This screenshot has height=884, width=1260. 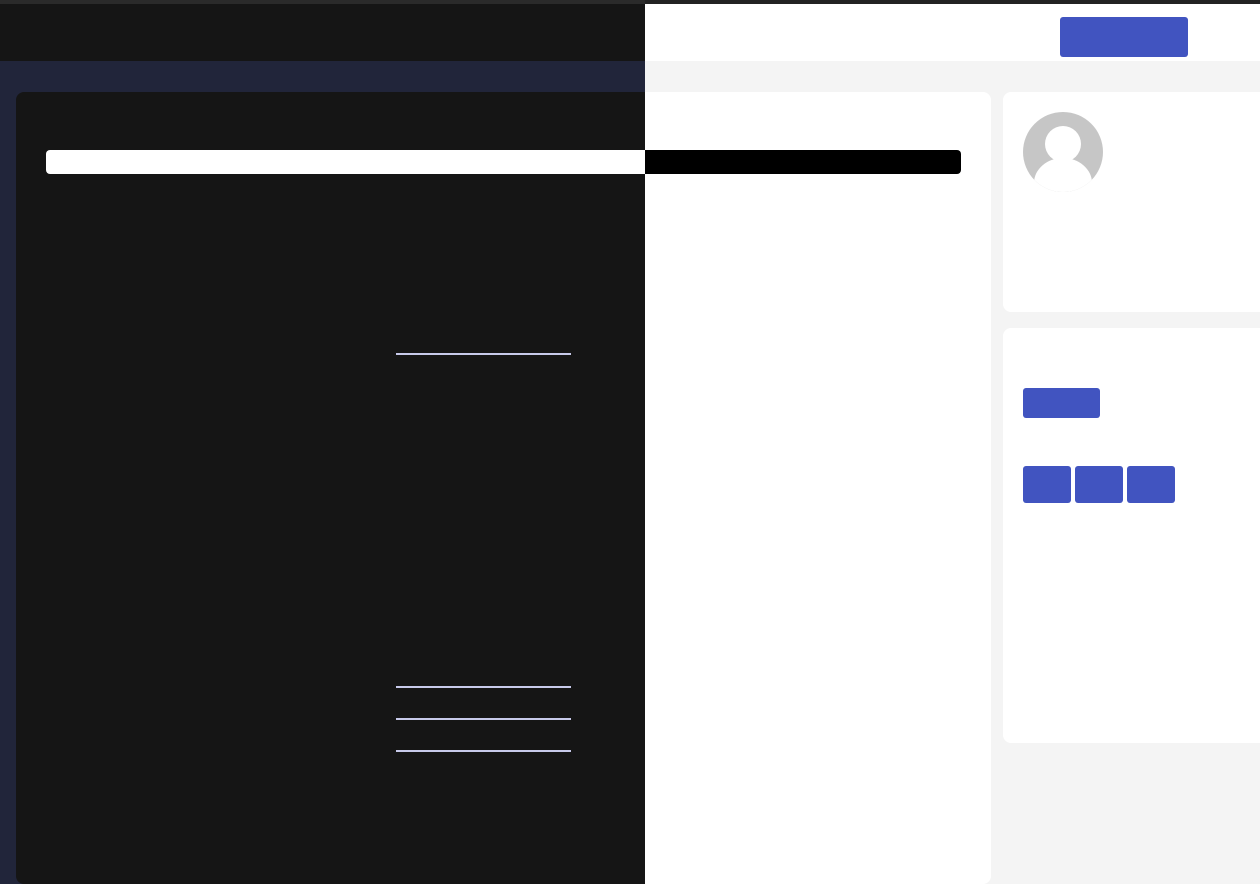 What do you see at coordinates (503, 162) in the screenshot?
I see `search-input` at bounding box center [503, 162].